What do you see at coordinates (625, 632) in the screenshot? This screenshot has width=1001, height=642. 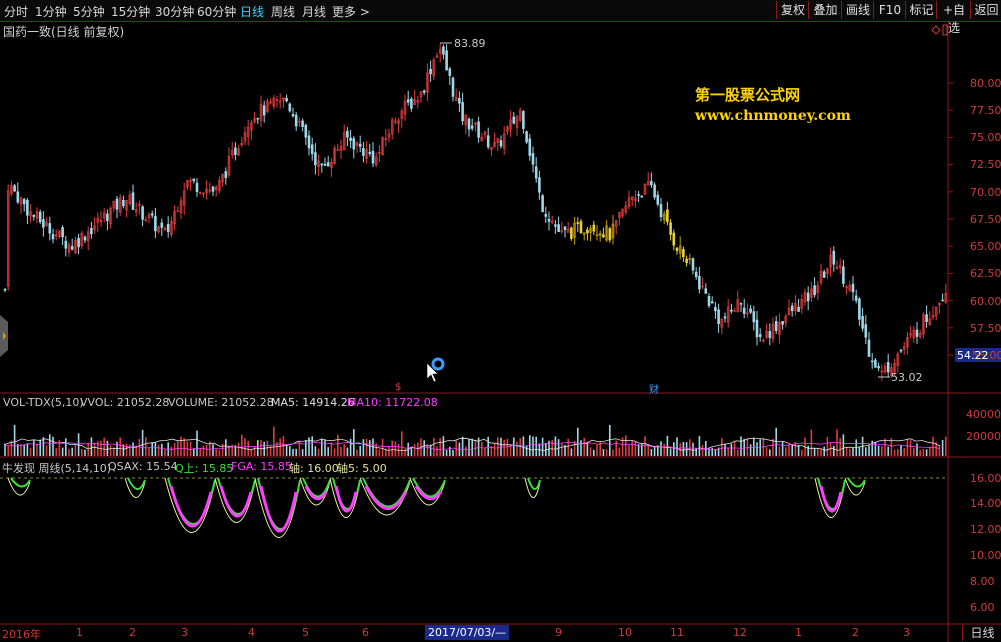 I see `date-label: 10` at bounding box center [625, 632].